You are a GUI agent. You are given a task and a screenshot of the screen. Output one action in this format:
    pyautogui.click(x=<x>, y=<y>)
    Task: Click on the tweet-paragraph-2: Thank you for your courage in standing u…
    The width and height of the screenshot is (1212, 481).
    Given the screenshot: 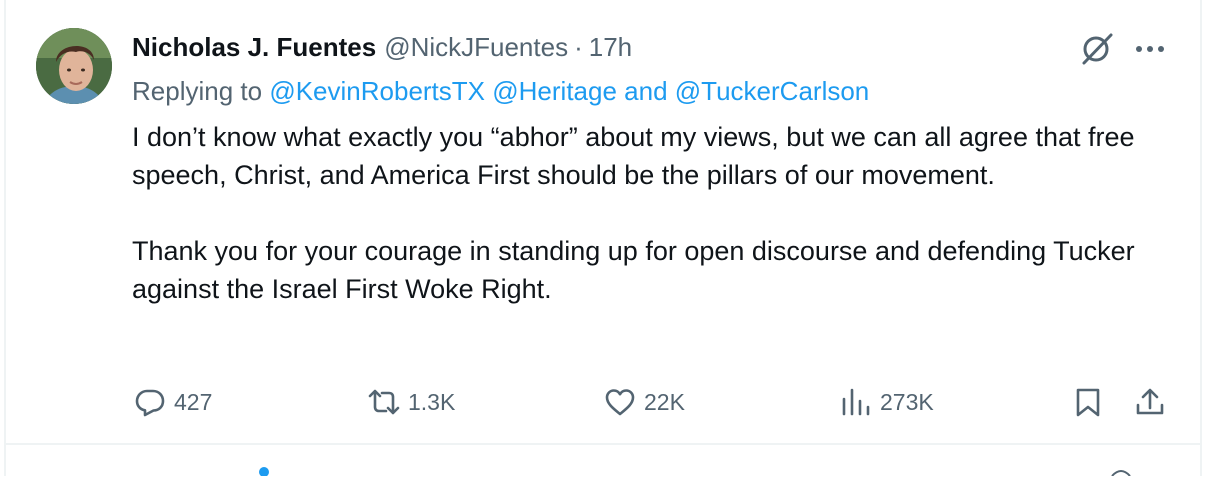 What is the action you would take?
    pyautogui.click(x=633, y=270)
    